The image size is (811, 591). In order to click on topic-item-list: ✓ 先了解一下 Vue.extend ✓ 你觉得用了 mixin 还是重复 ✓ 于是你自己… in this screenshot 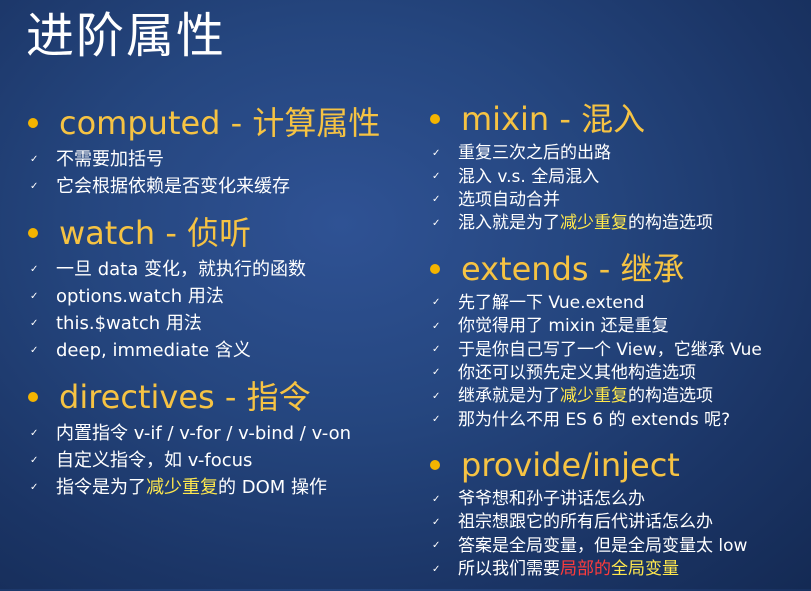, I will do `click(617, 362)`.